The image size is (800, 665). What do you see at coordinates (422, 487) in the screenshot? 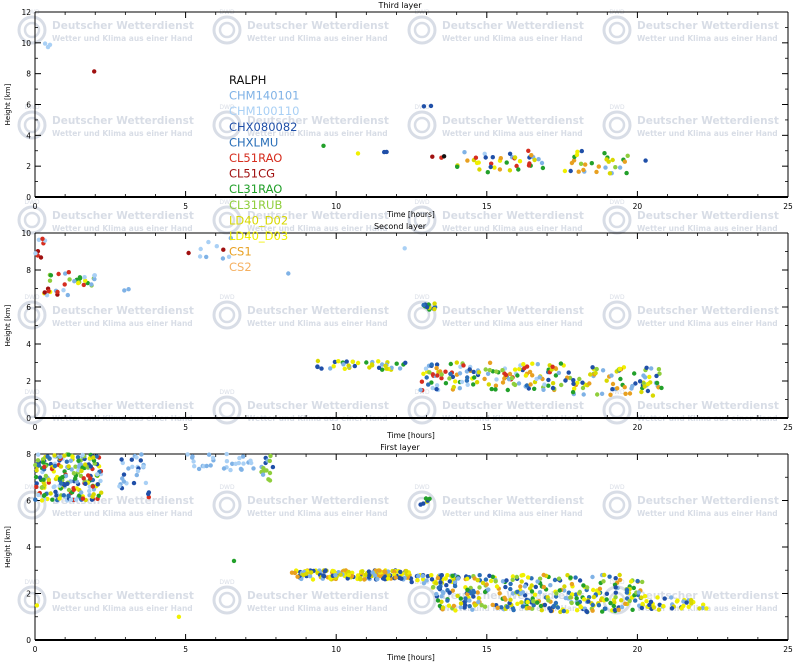
I see `watermark-logo-text: DWD` at bounding box center [422, 487].